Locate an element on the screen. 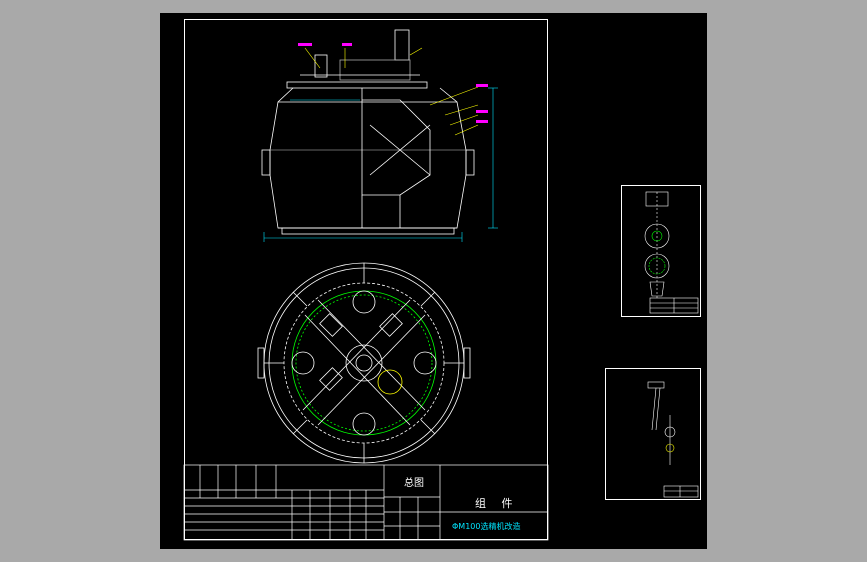 Image resolution: width=867 pixels, height=562 pixels. project-name: ΦM100选精机改造 is located at coordinates (486, 526).